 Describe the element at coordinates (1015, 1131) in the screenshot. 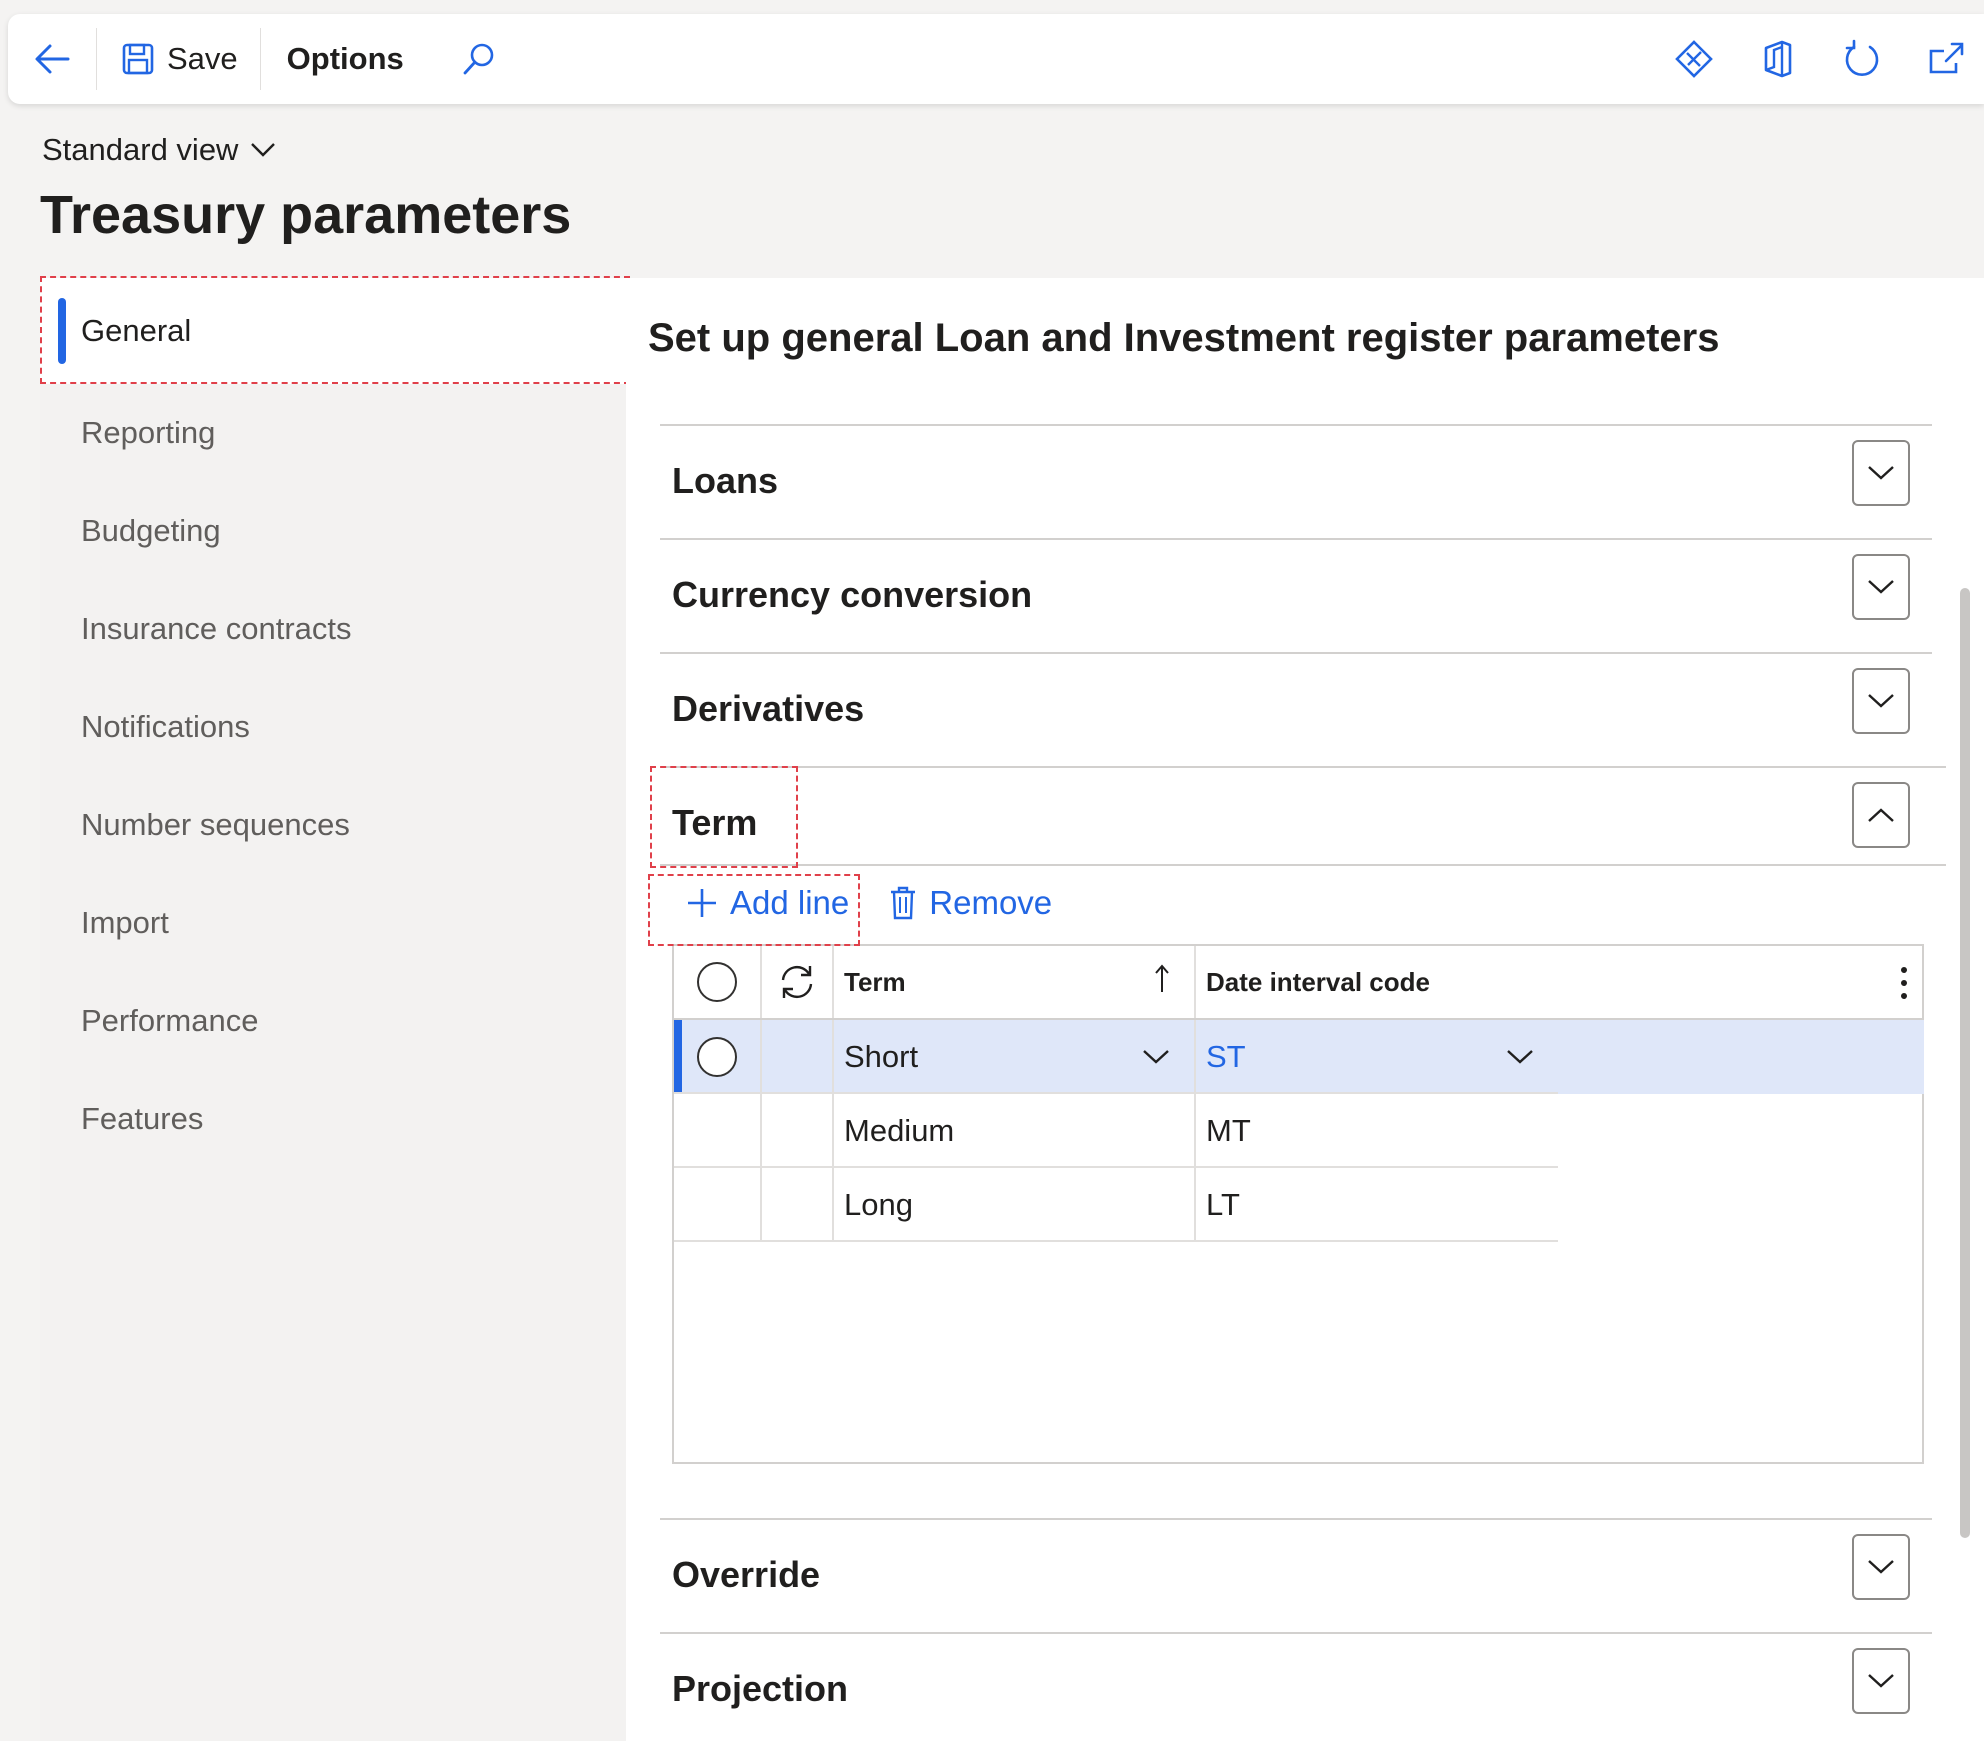

I see `term-cell: Medium` at that location.